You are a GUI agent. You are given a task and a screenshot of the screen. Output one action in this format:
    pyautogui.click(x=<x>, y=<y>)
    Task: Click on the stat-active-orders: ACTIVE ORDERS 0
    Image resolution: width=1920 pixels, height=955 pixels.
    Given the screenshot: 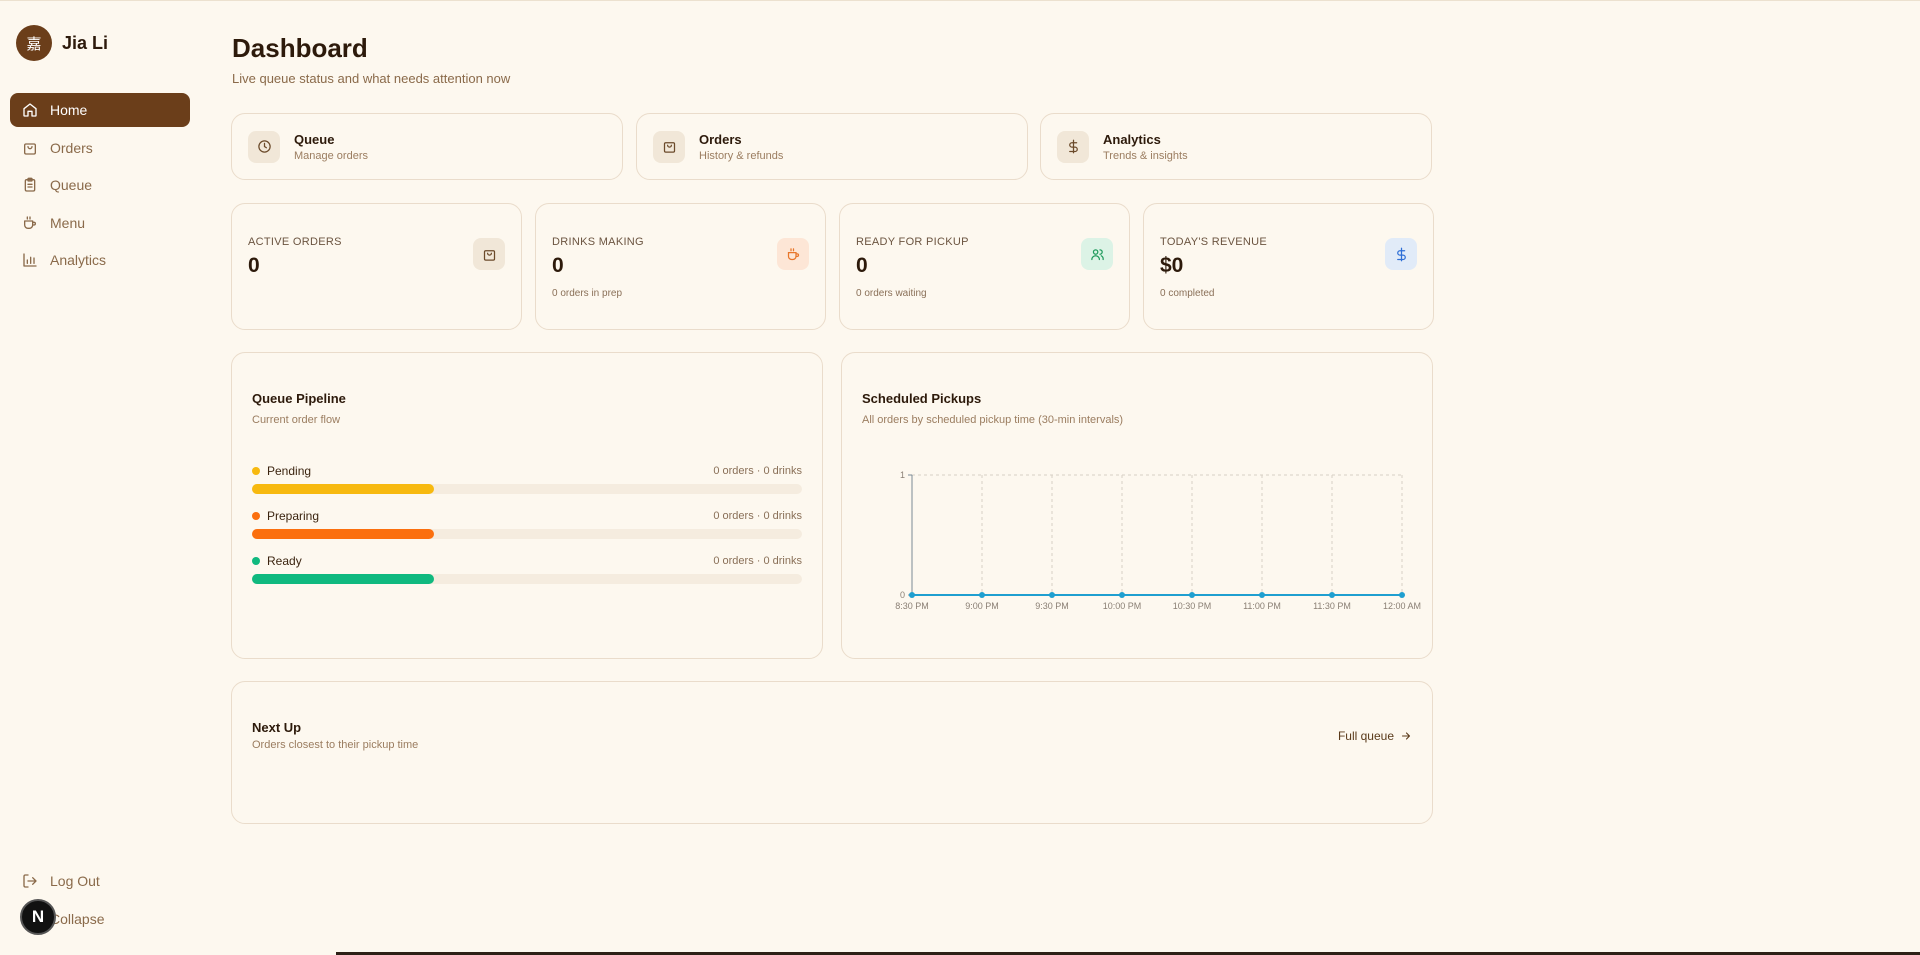 What is the action you would take?
    pyautogui.click(x=376, y=266)
    